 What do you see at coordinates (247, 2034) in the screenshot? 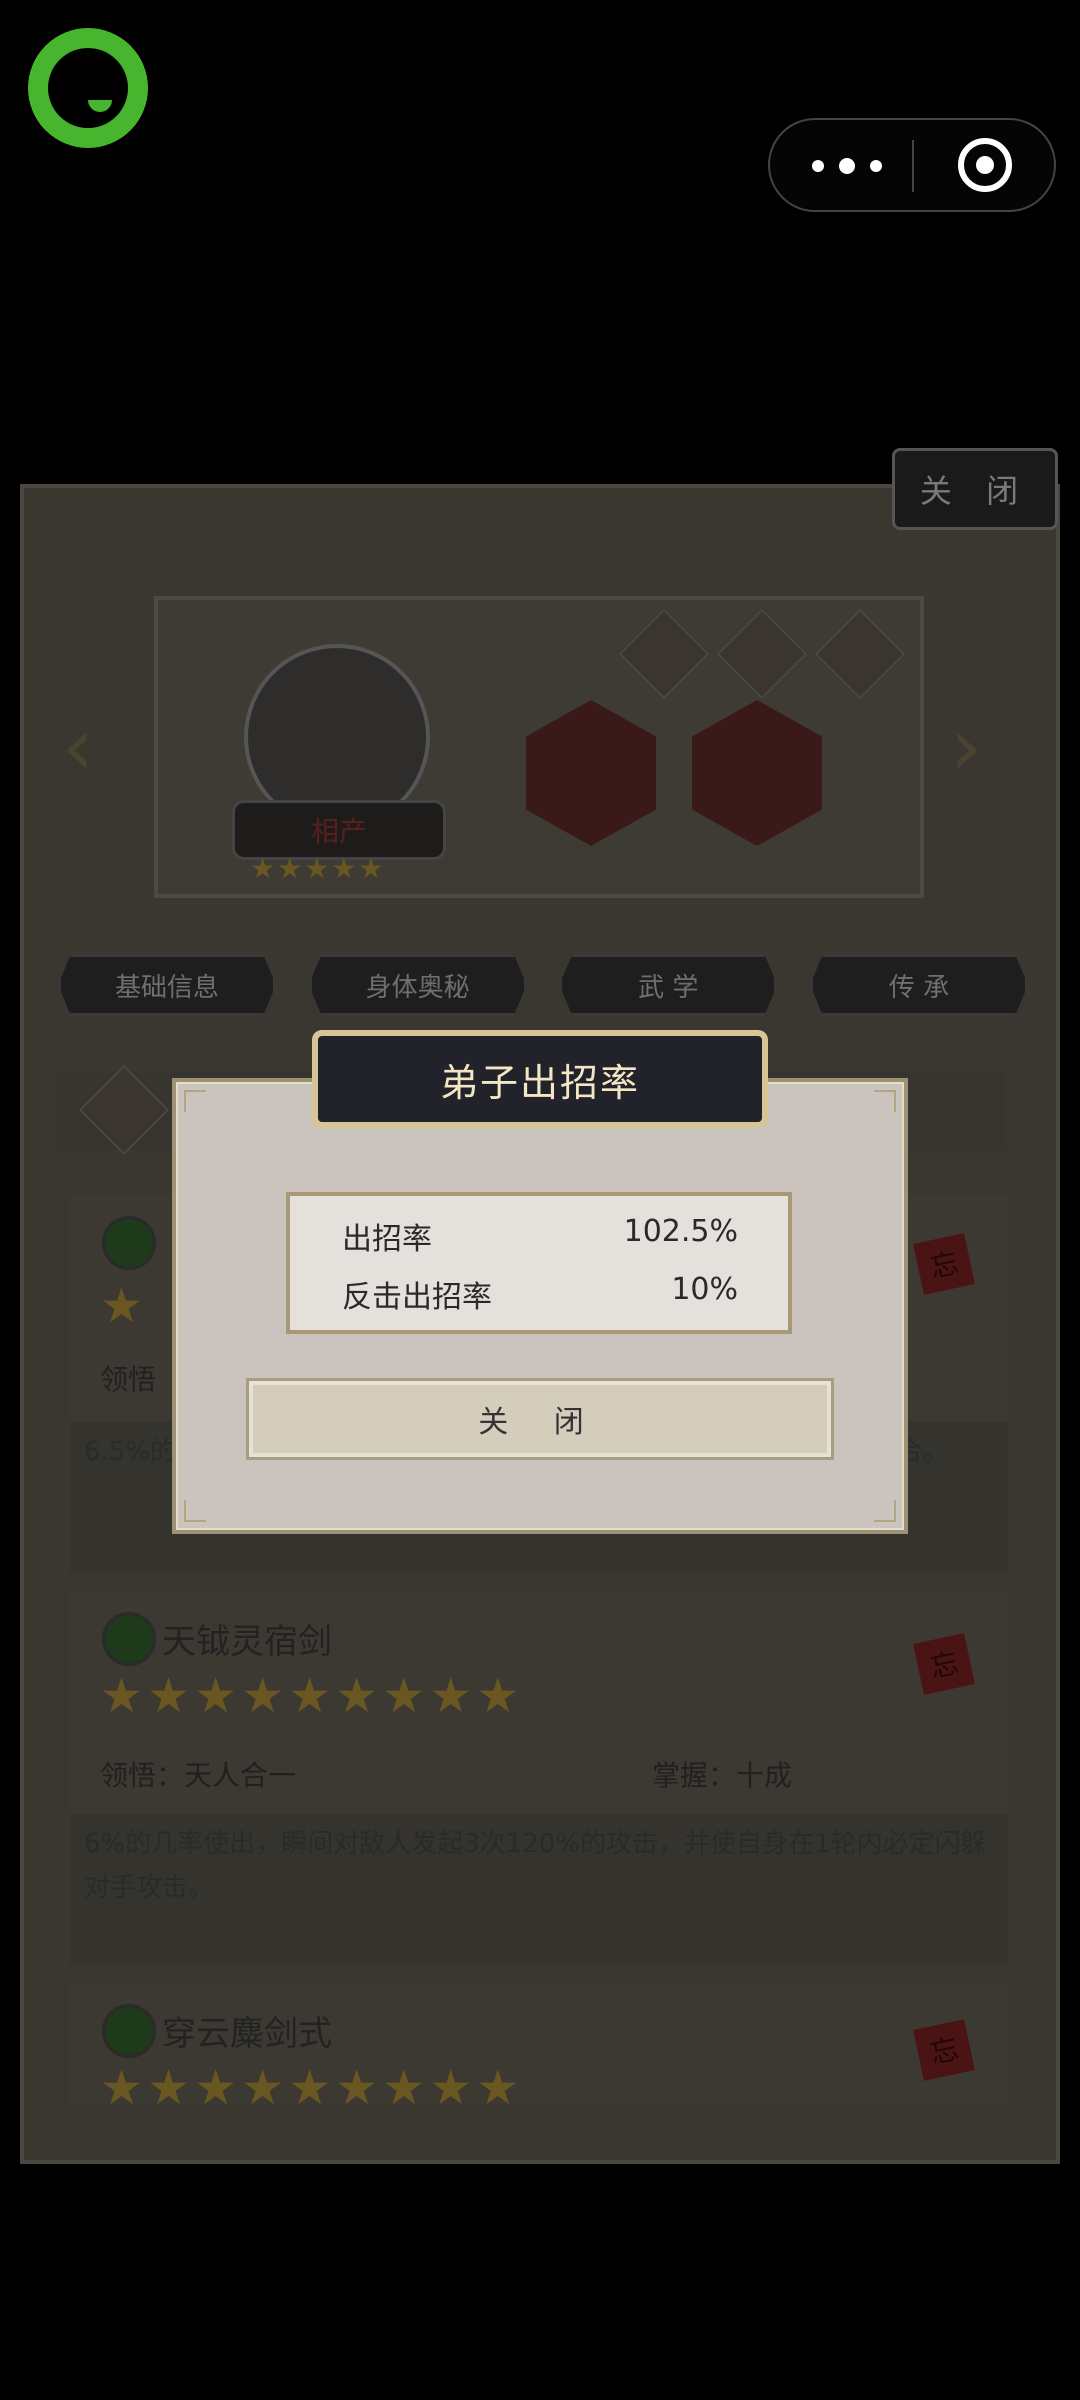
I see `skill-name: 穿云麋剑式` at bounding box center [247, 2034].